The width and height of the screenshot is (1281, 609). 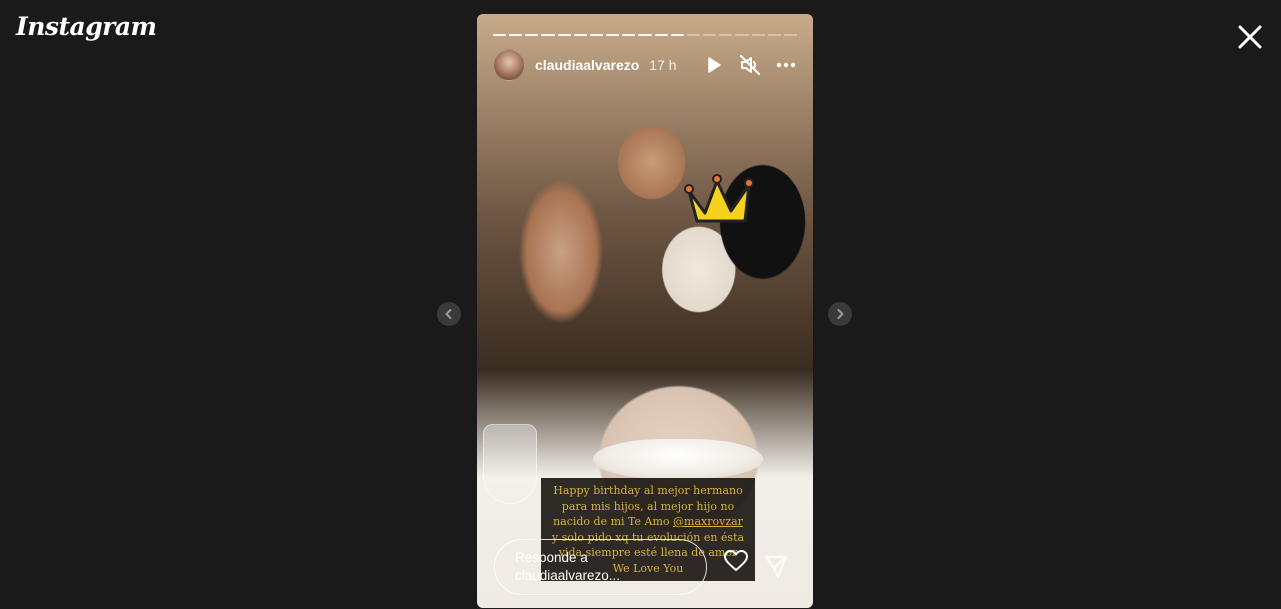 I want to click on instagram-logo: Instagram, so click(x=86, y=26).